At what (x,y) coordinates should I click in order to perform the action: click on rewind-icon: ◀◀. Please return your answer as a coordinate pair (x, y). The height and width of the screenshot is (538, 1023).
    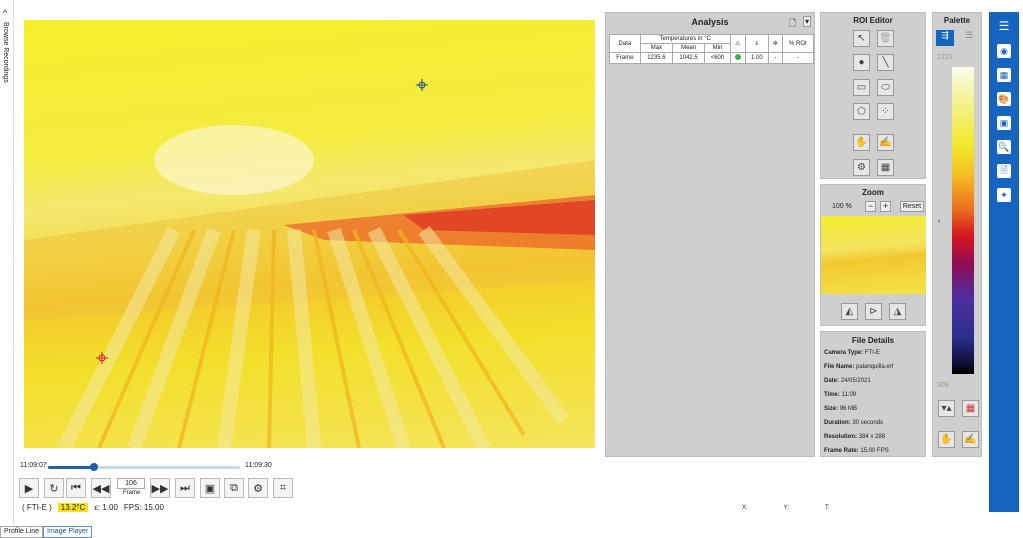
    Looking at the image, I should click on (101, 488).